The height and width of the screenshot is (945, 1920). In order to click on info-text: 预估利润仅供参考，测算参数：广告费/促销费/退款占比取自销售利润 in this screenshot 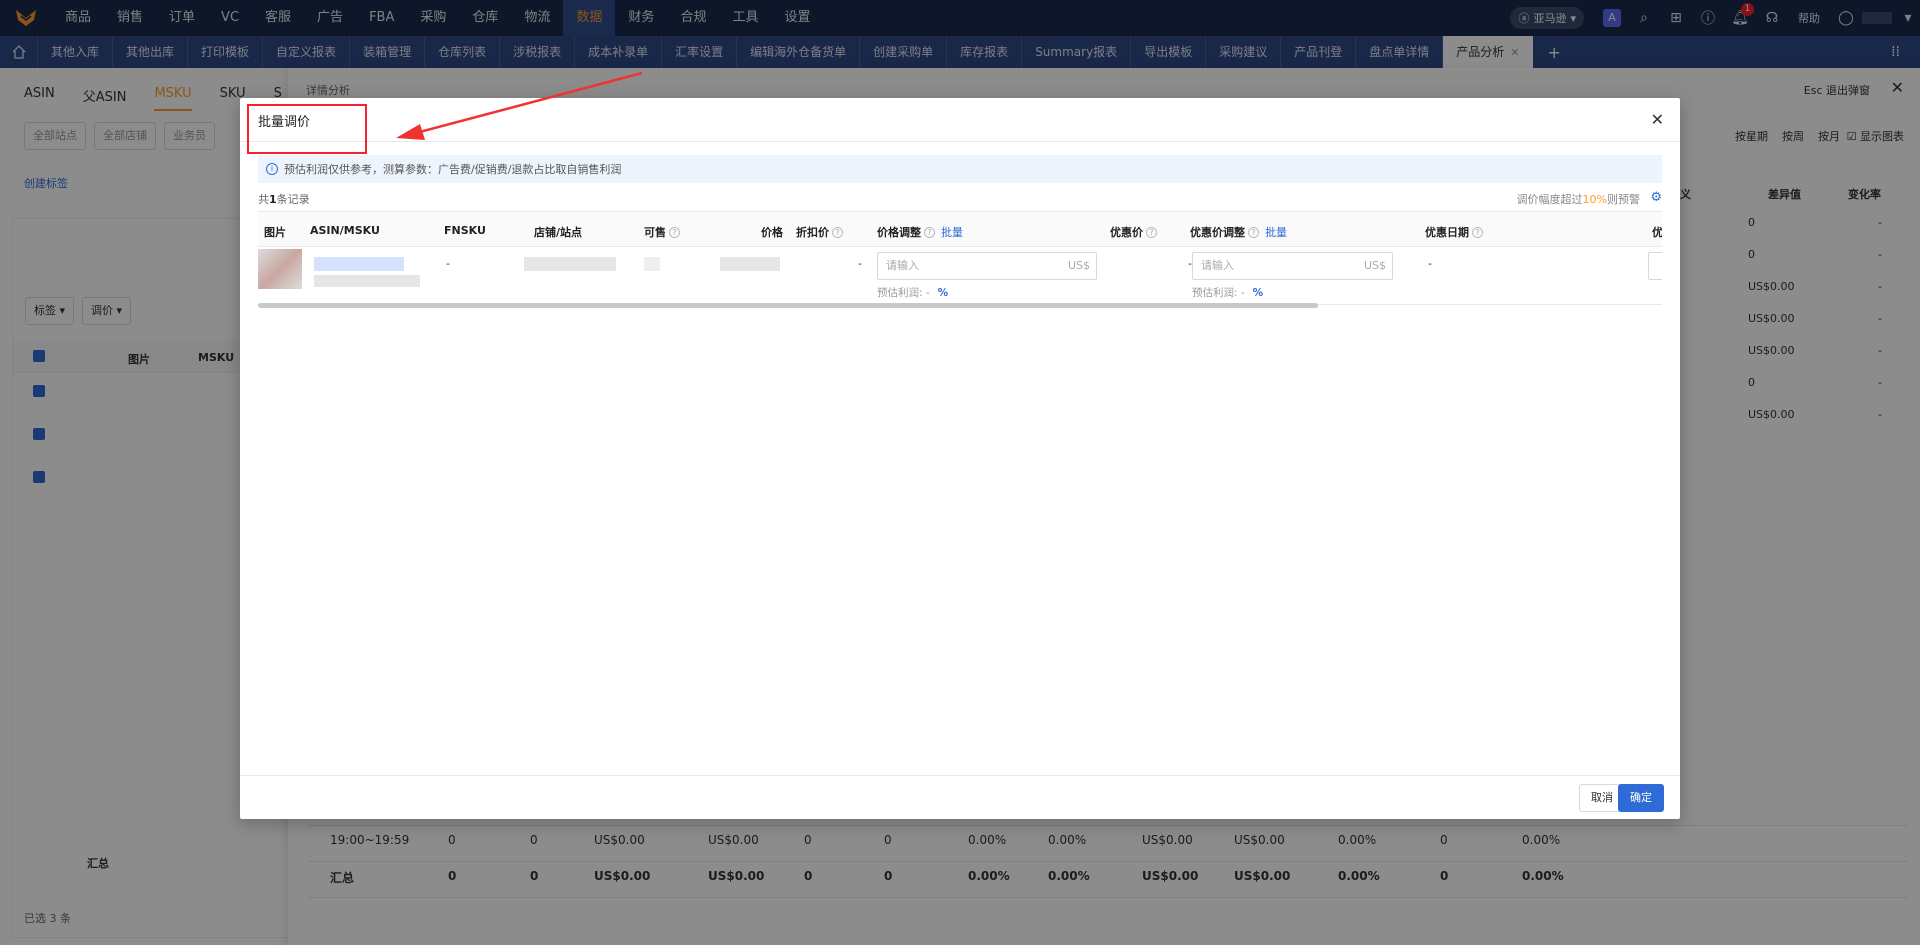, I will do `click(453, 169)`.